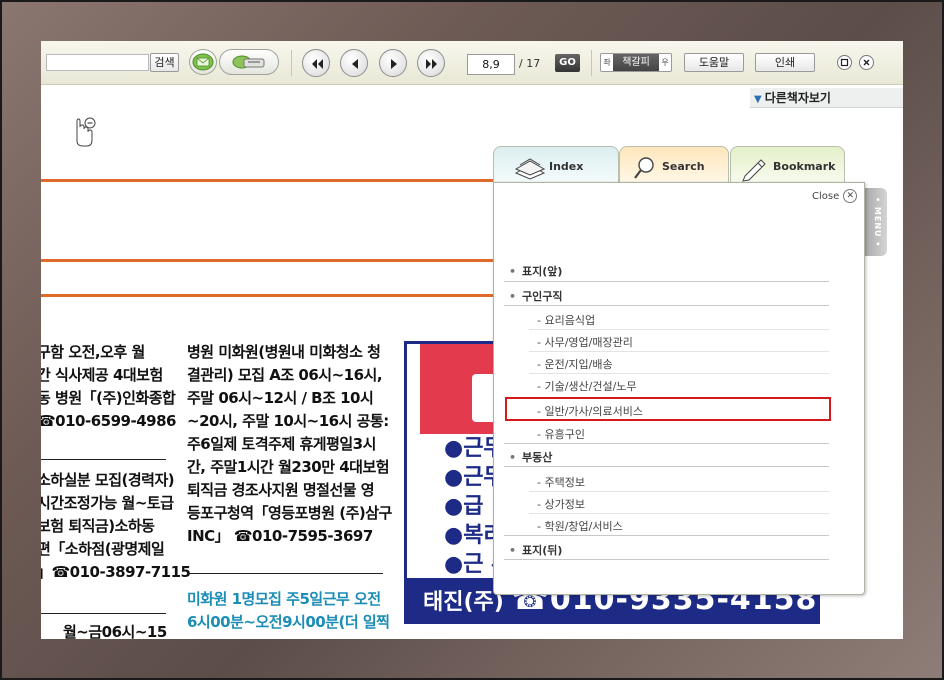 The image size is (944, 680). I want to click on index-item-label: 구인구직, so click(542, 296).